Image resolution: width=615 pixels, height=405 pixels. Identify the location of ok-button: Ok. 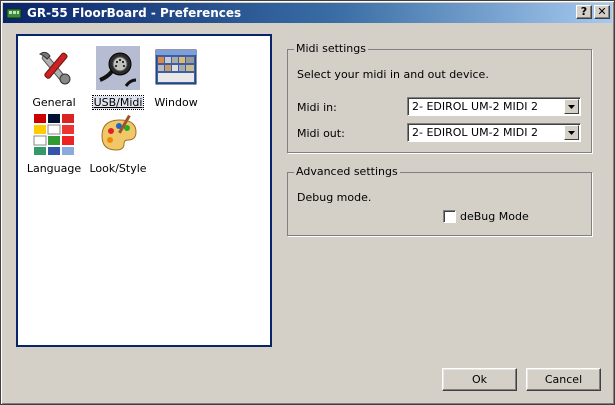
(479, 379).